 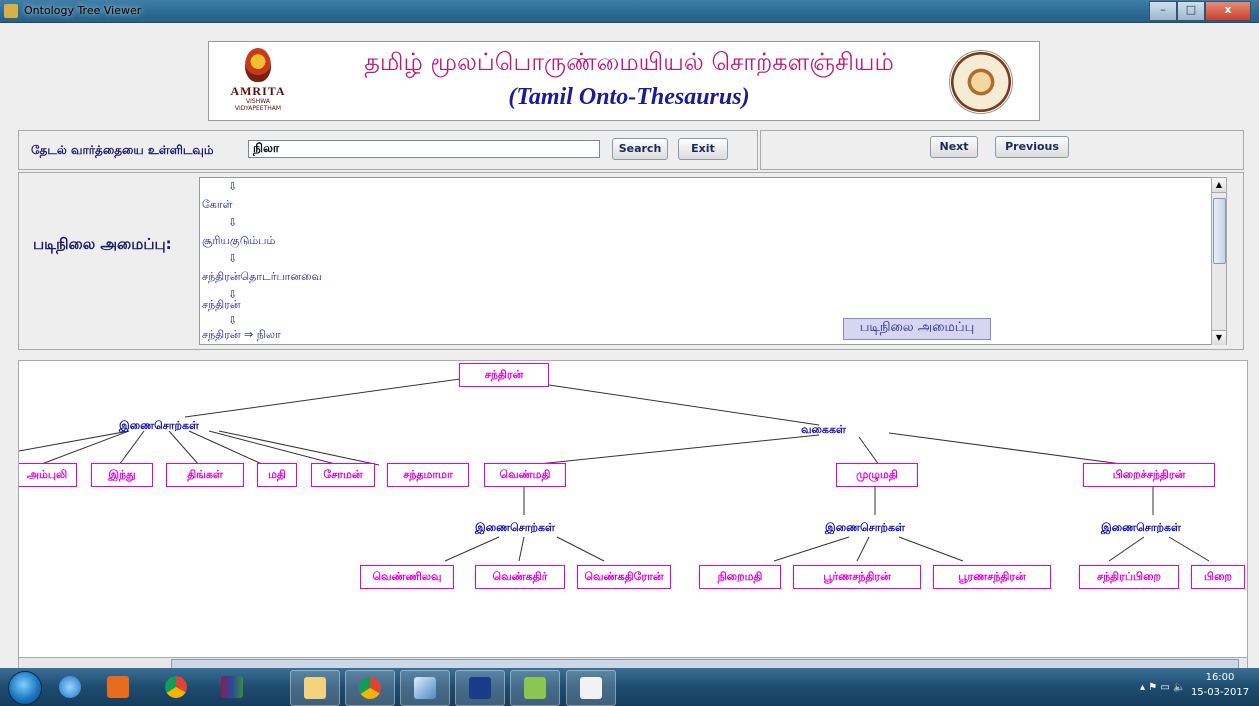 What do you see at coordinates (407, 577) in the screenshot?
I see `tree-node-synonym: வெண்ணிலவு` at bounding box center [407, 577].